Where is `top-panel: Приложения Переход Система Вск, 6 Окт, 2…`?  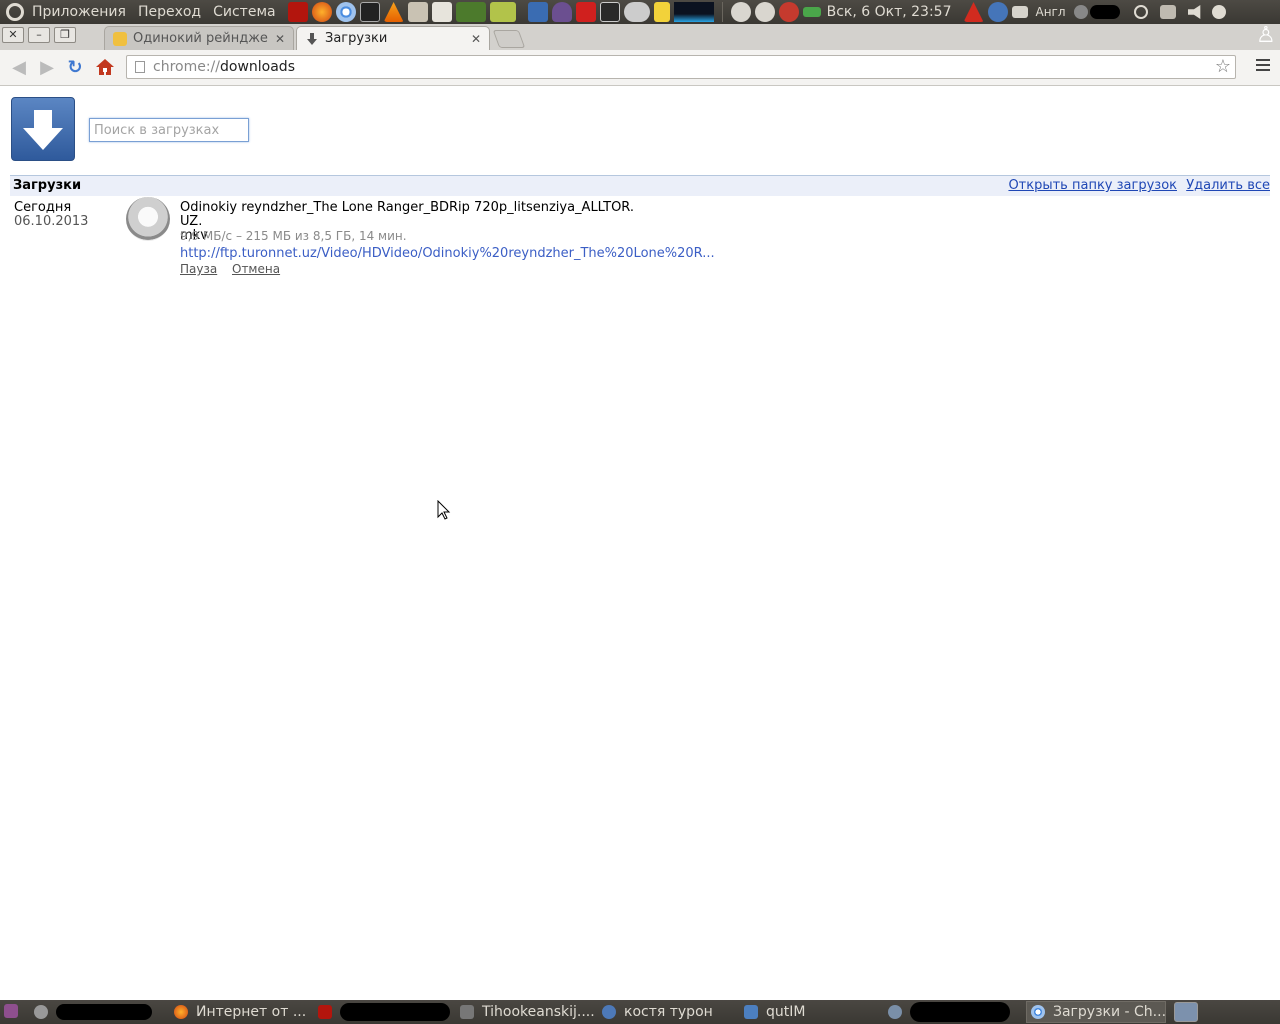
top-panel: Приложения Переход Система Вск, 6 Окт, 2… is located at coordinates (640, 12).